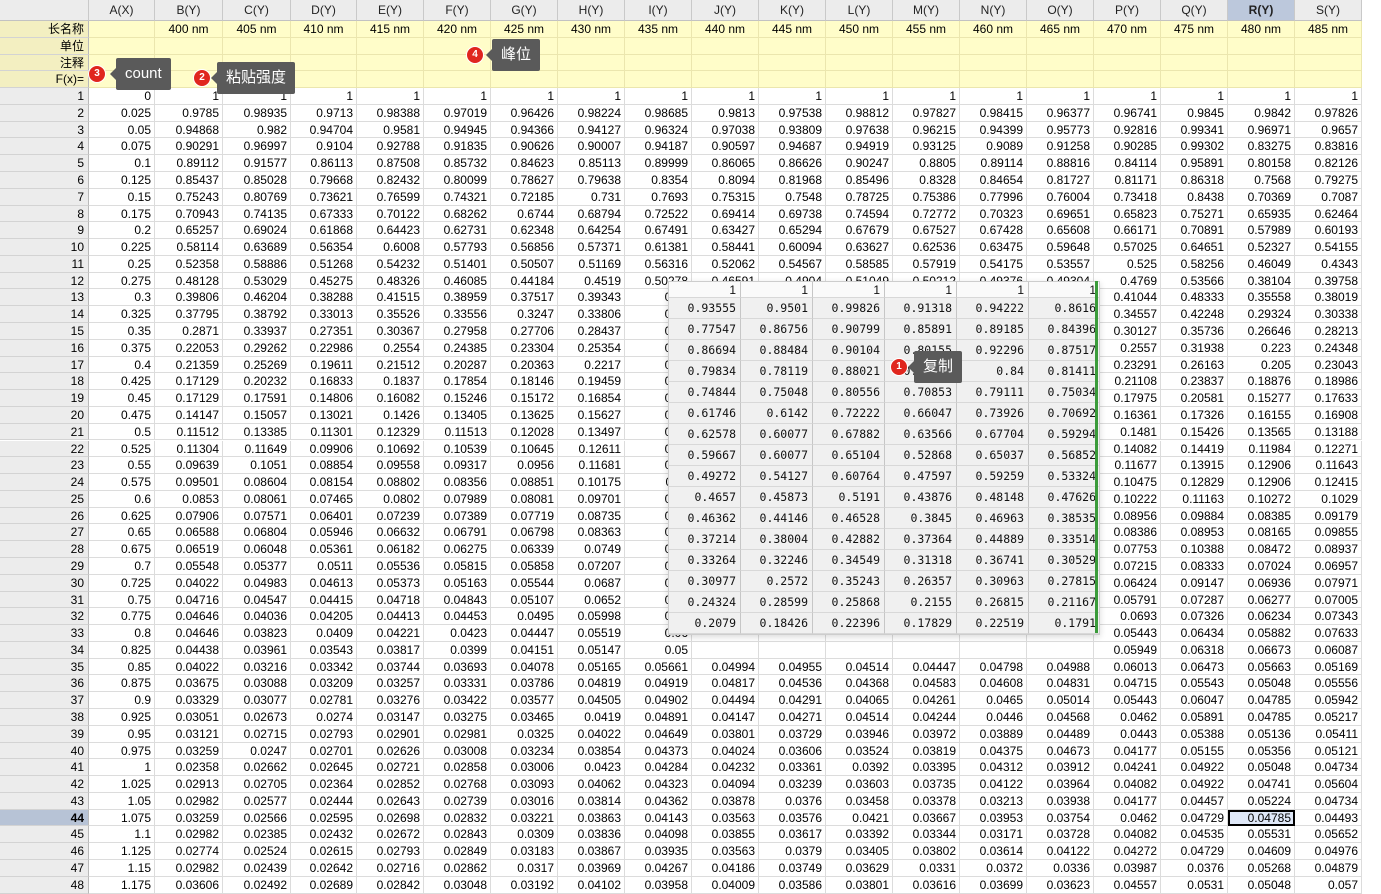 This screenshot has height=894, width=1381. Describe the element at coordinates (859, 684) in the screenshot. I see `data-cell: 0.04368` at that location.